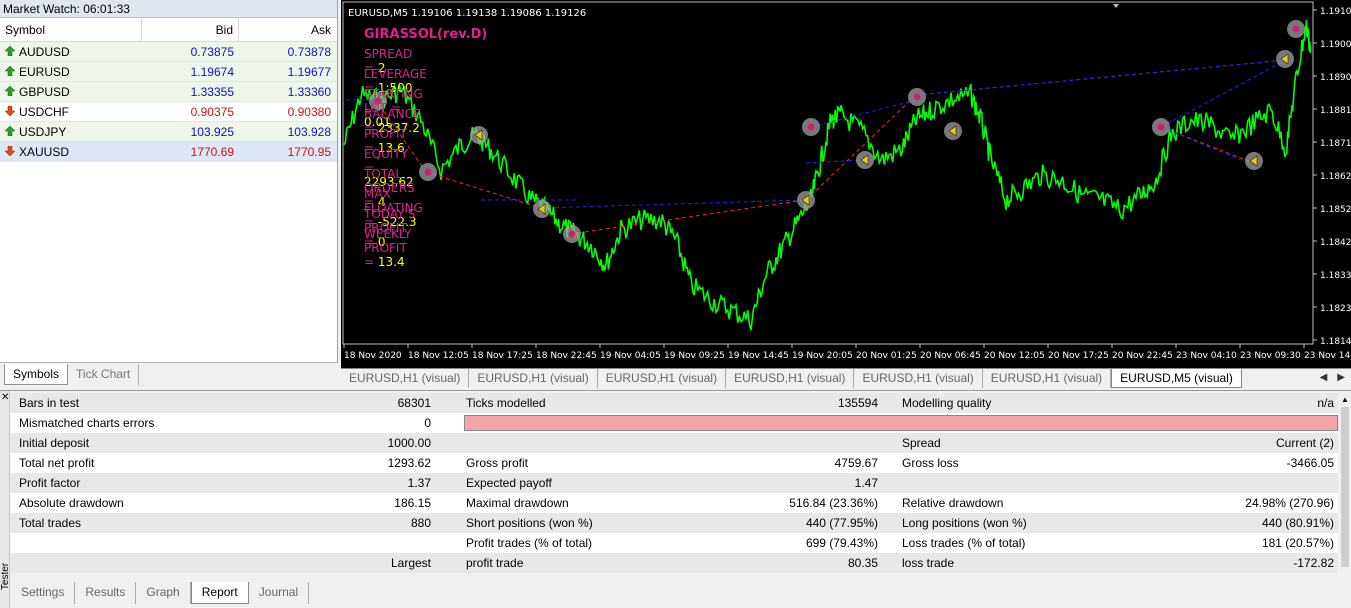 The width and height of the screenshot is (1351, 608). I want to click on scroll-right-icon: ▶, so click(1341, 378).